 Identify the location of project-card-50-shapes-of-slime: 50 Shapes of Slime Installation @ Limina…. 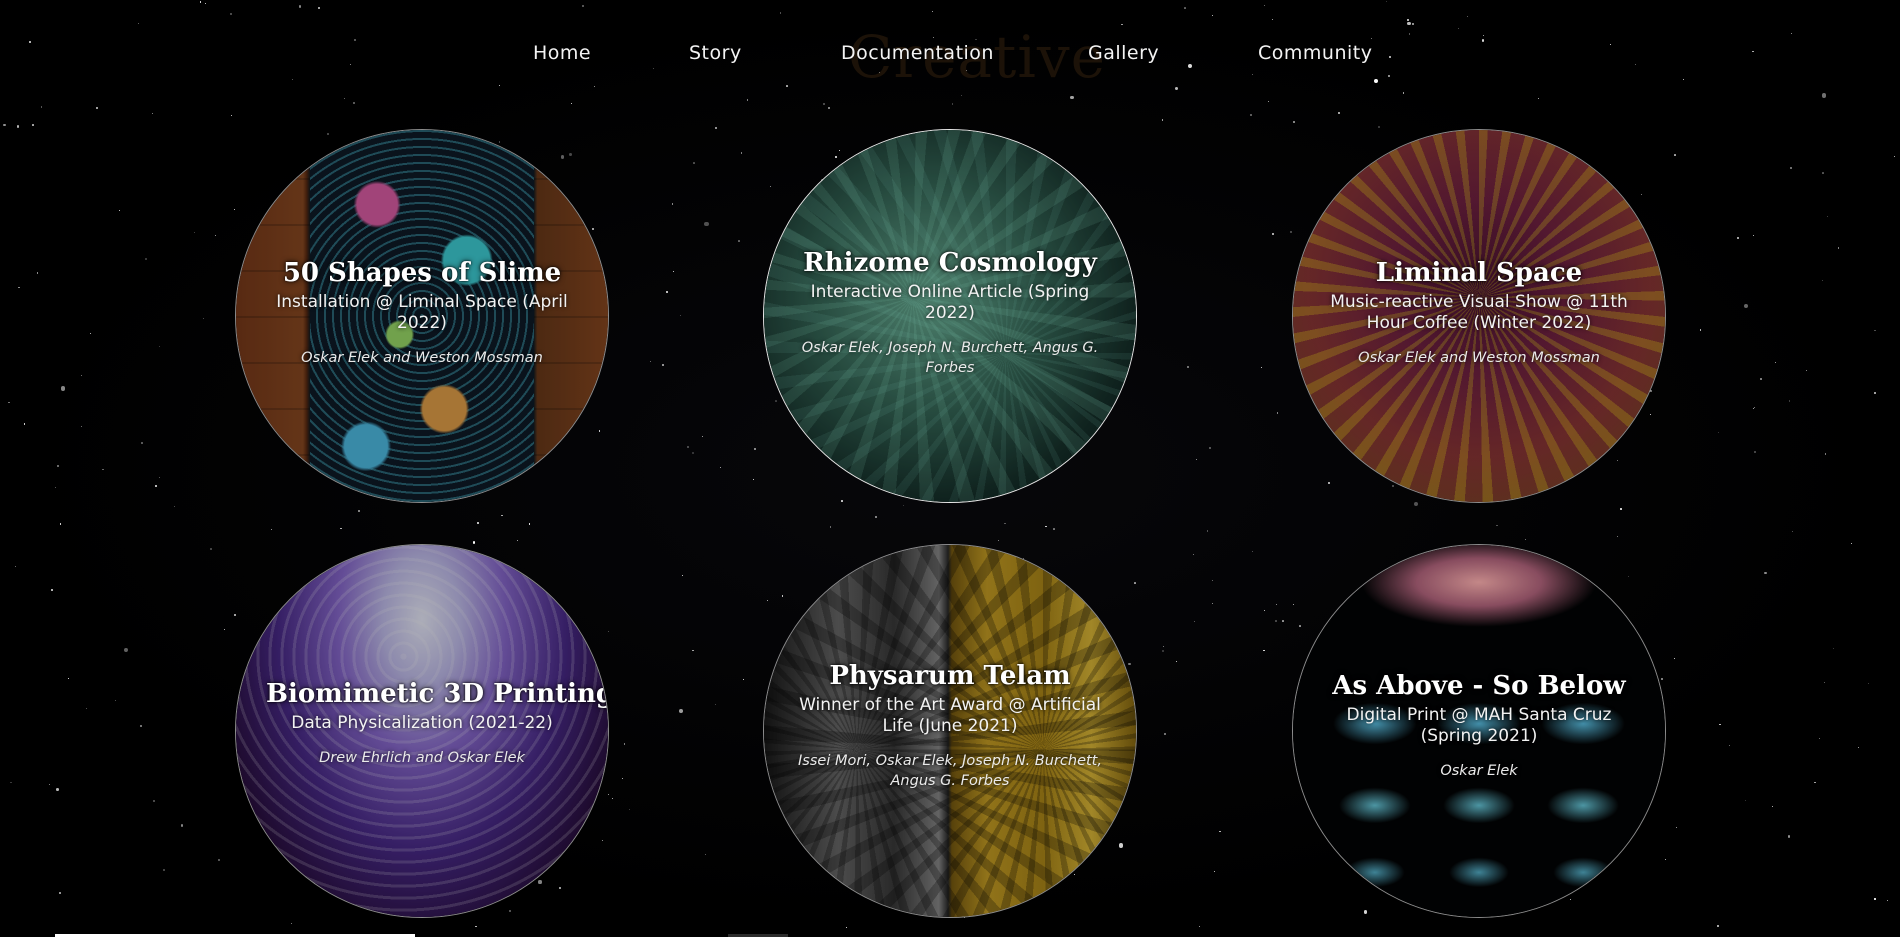
(422, 316).